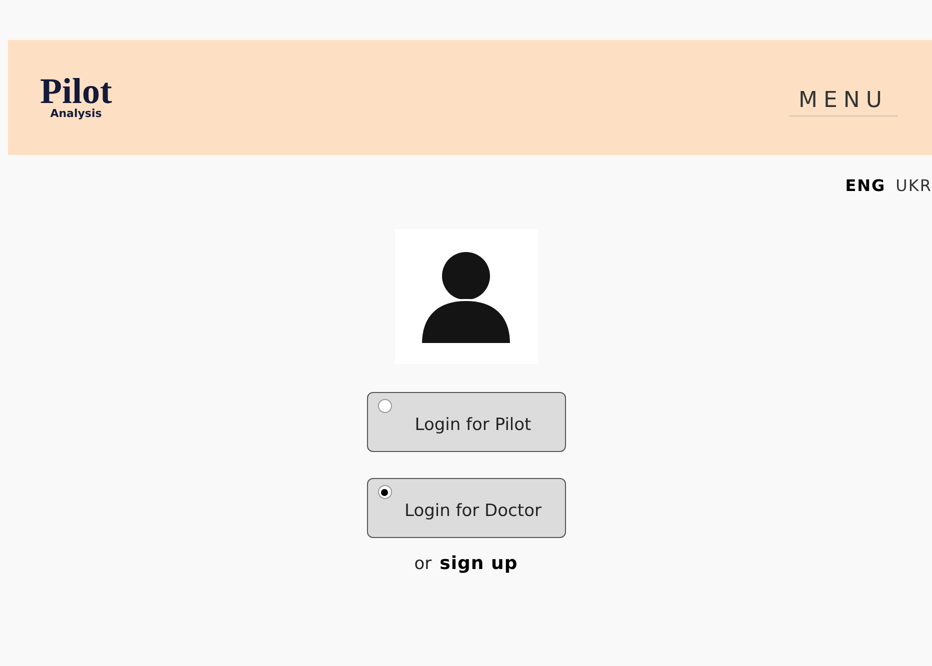  Describe the element at coordinates (479, 563) in the screenshot. I see `sign-up-link: sign up` at that location.